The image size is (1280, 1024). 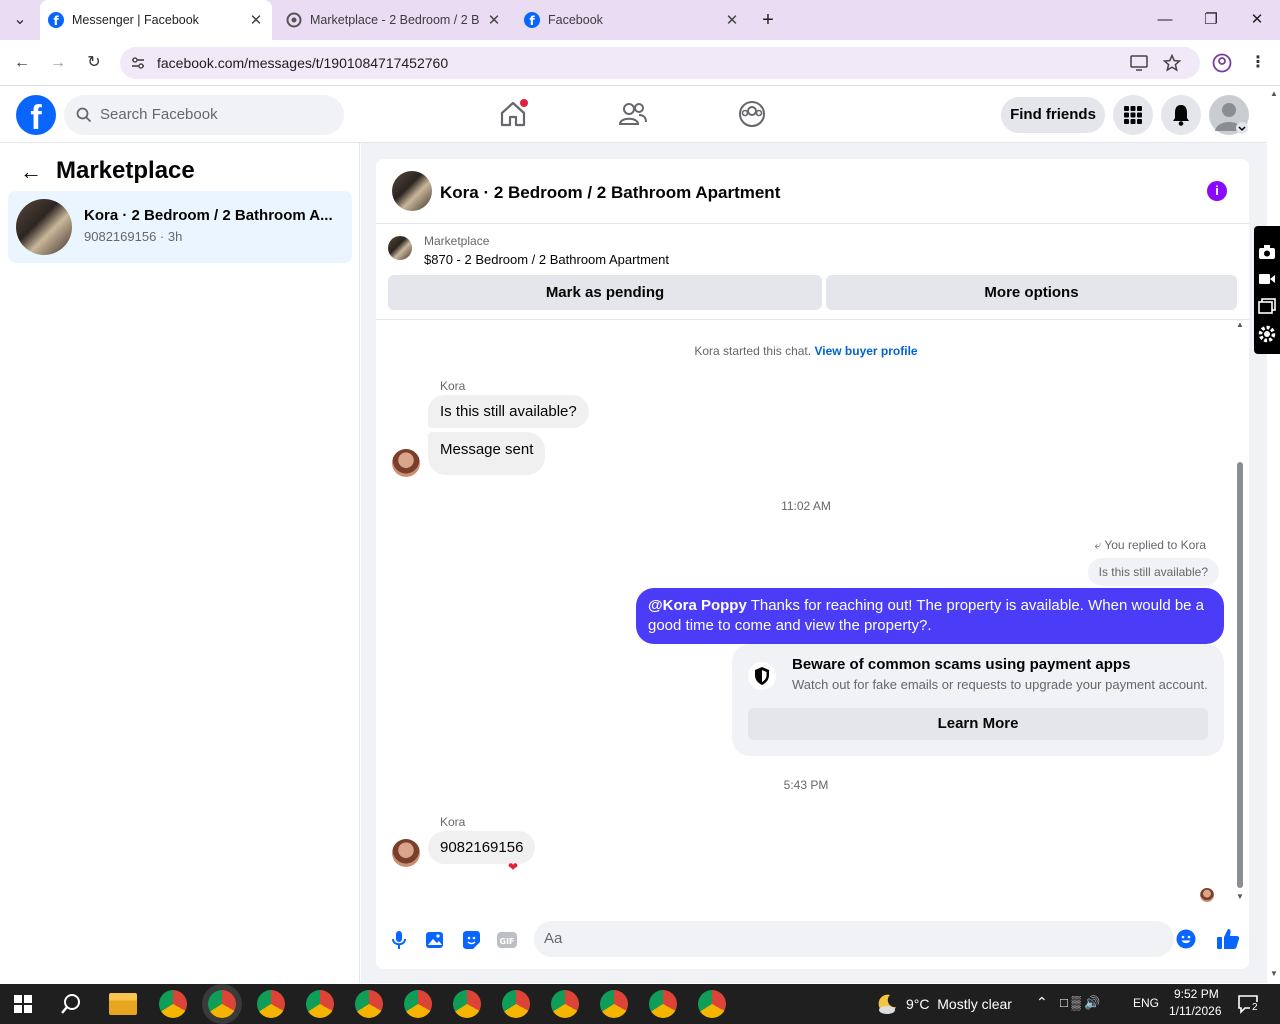 I want to click on tray-icons: □ ▒ 🔊, so click(x=1080, y=1003).